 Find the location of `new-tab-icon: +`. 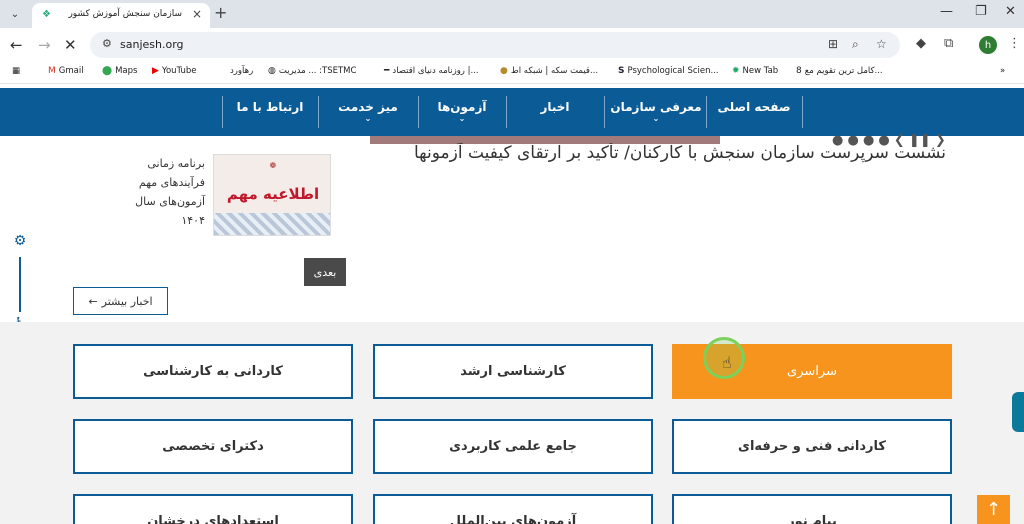

new-tab-icon: + is located at coordinates (220, 12).